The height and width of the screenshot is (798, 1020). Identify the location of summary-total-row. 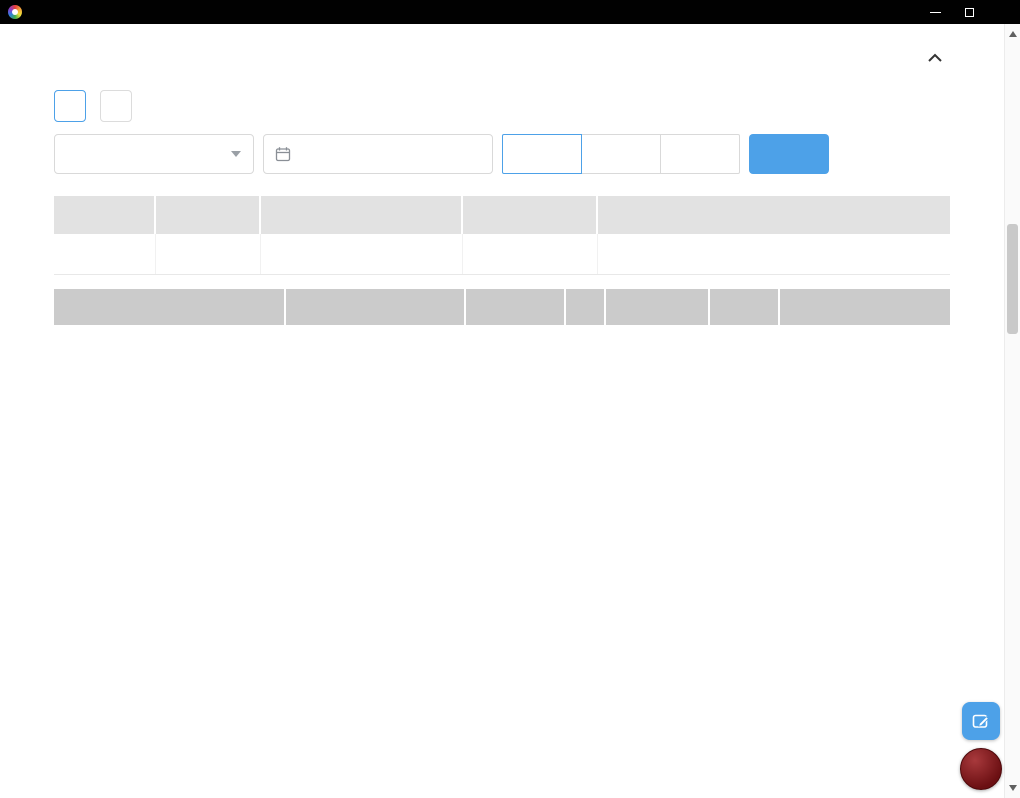
(502, 254).